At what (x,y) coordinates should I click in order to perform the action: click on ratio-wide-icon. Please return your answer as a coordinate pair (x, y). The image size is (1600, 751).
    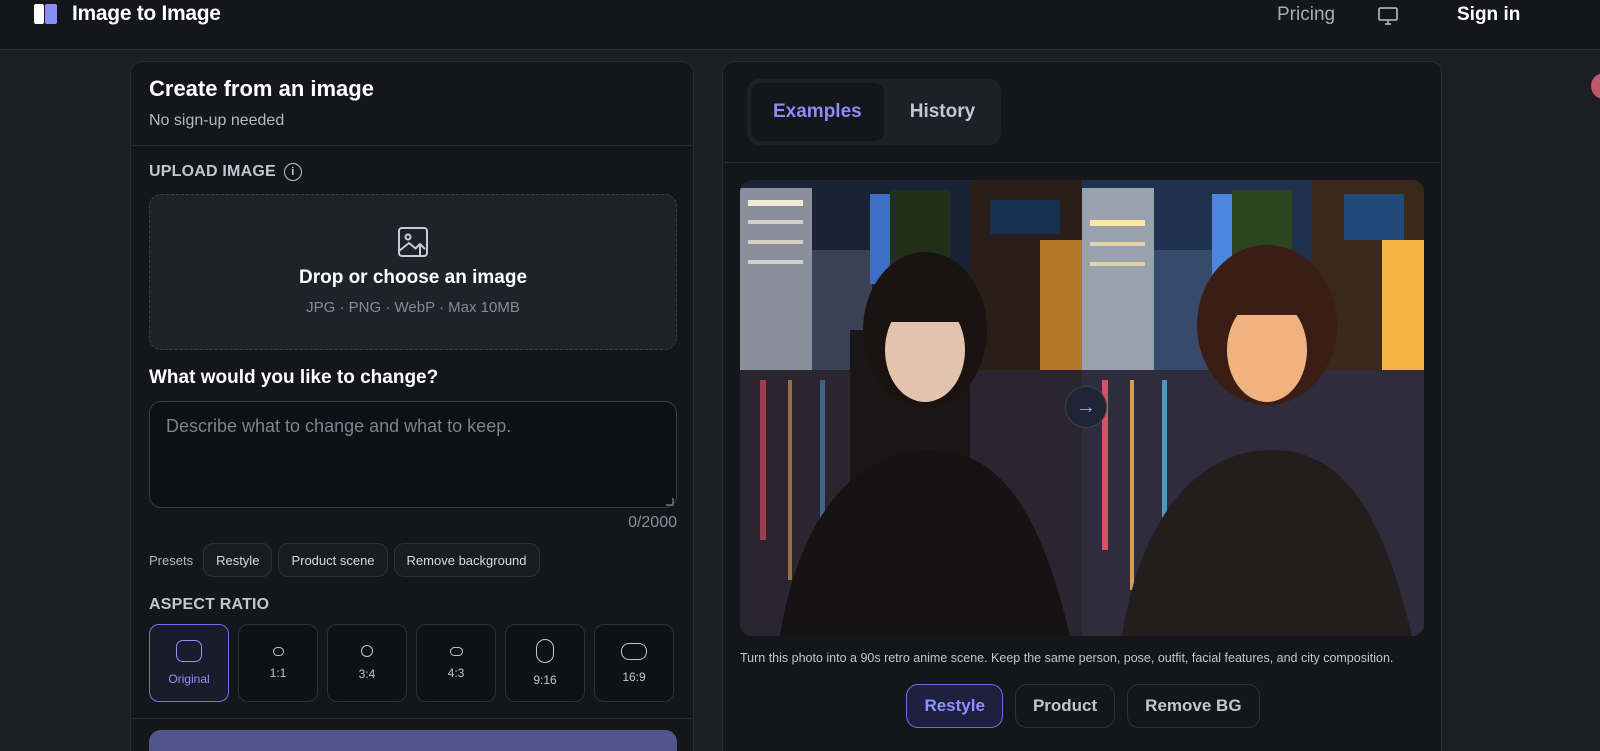
    Looking at the image, I should click on (634, 651).